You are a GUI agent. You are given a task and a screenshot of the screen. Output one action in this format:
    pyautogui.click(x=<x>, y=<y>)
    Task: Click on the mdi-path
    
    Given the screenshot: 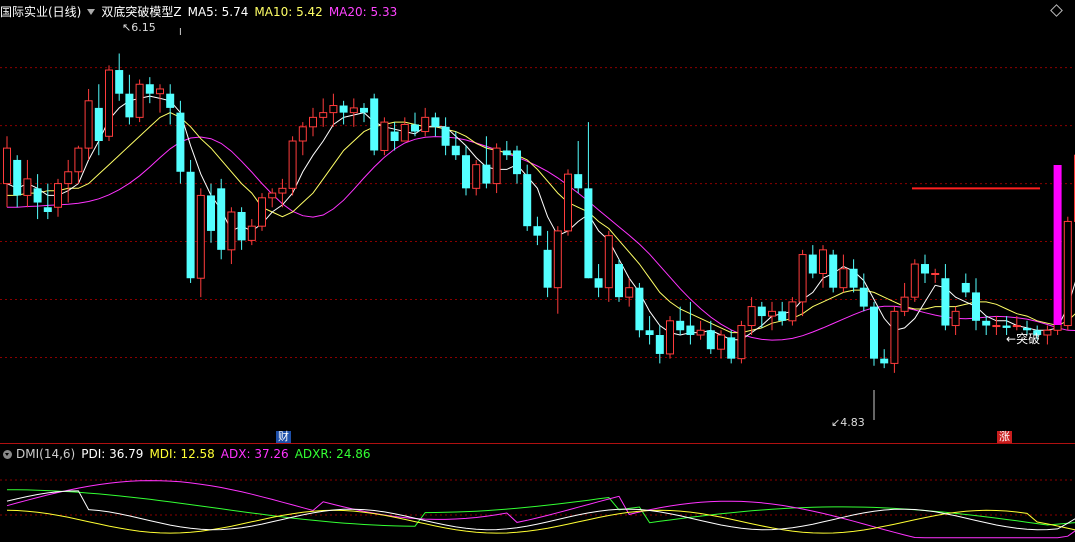 What is the action you would take?
    pyautogui.click(x=540, y=521)
    